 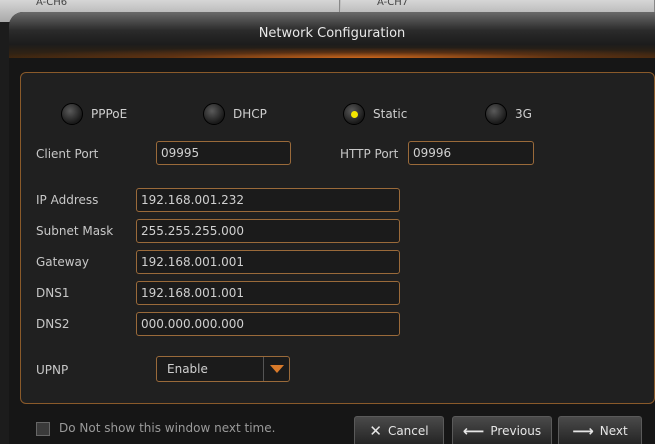 I want to click on radio-pppoe: PPPoE, so click(x=94, y=114).